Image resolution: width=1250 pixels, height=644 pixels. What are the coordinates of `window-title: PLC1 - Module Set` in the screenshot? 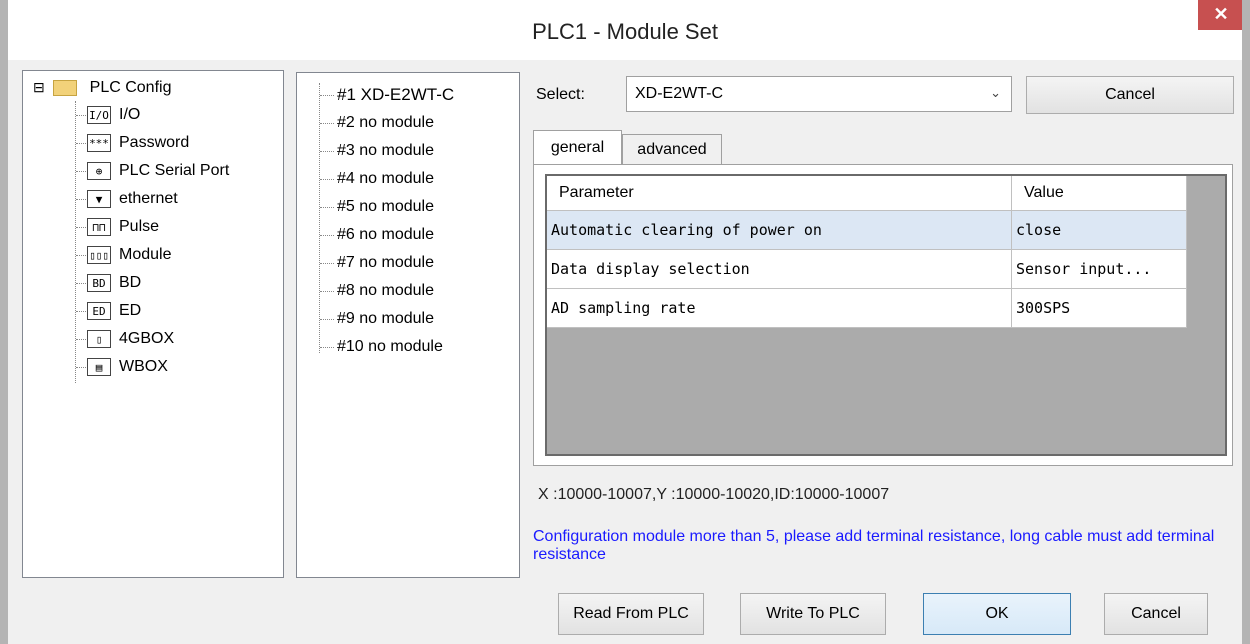 It's located at (625, 31).